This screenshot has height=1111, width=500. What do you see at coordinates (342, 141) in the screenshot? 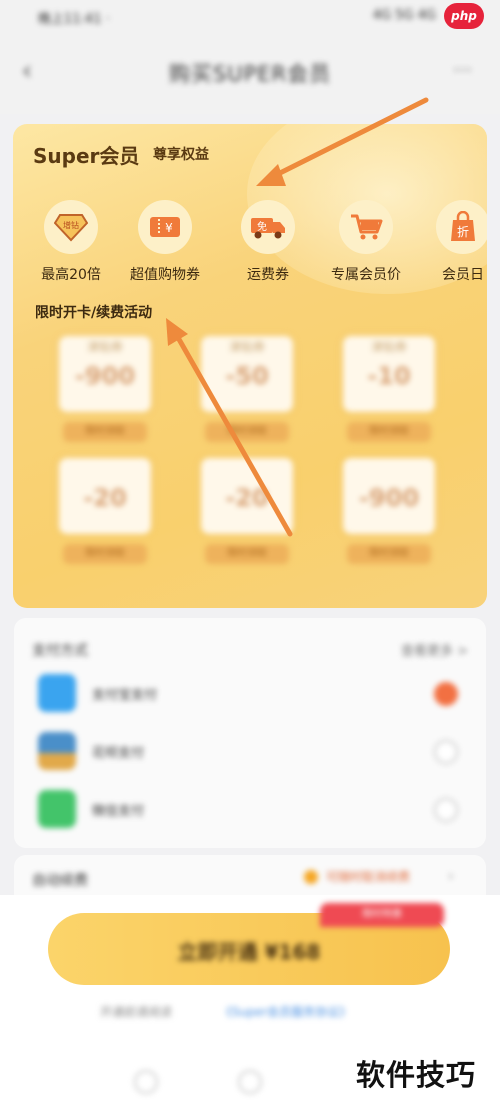
I see `arrow-to-shipping-coupon` at bounding box center [342, 141].